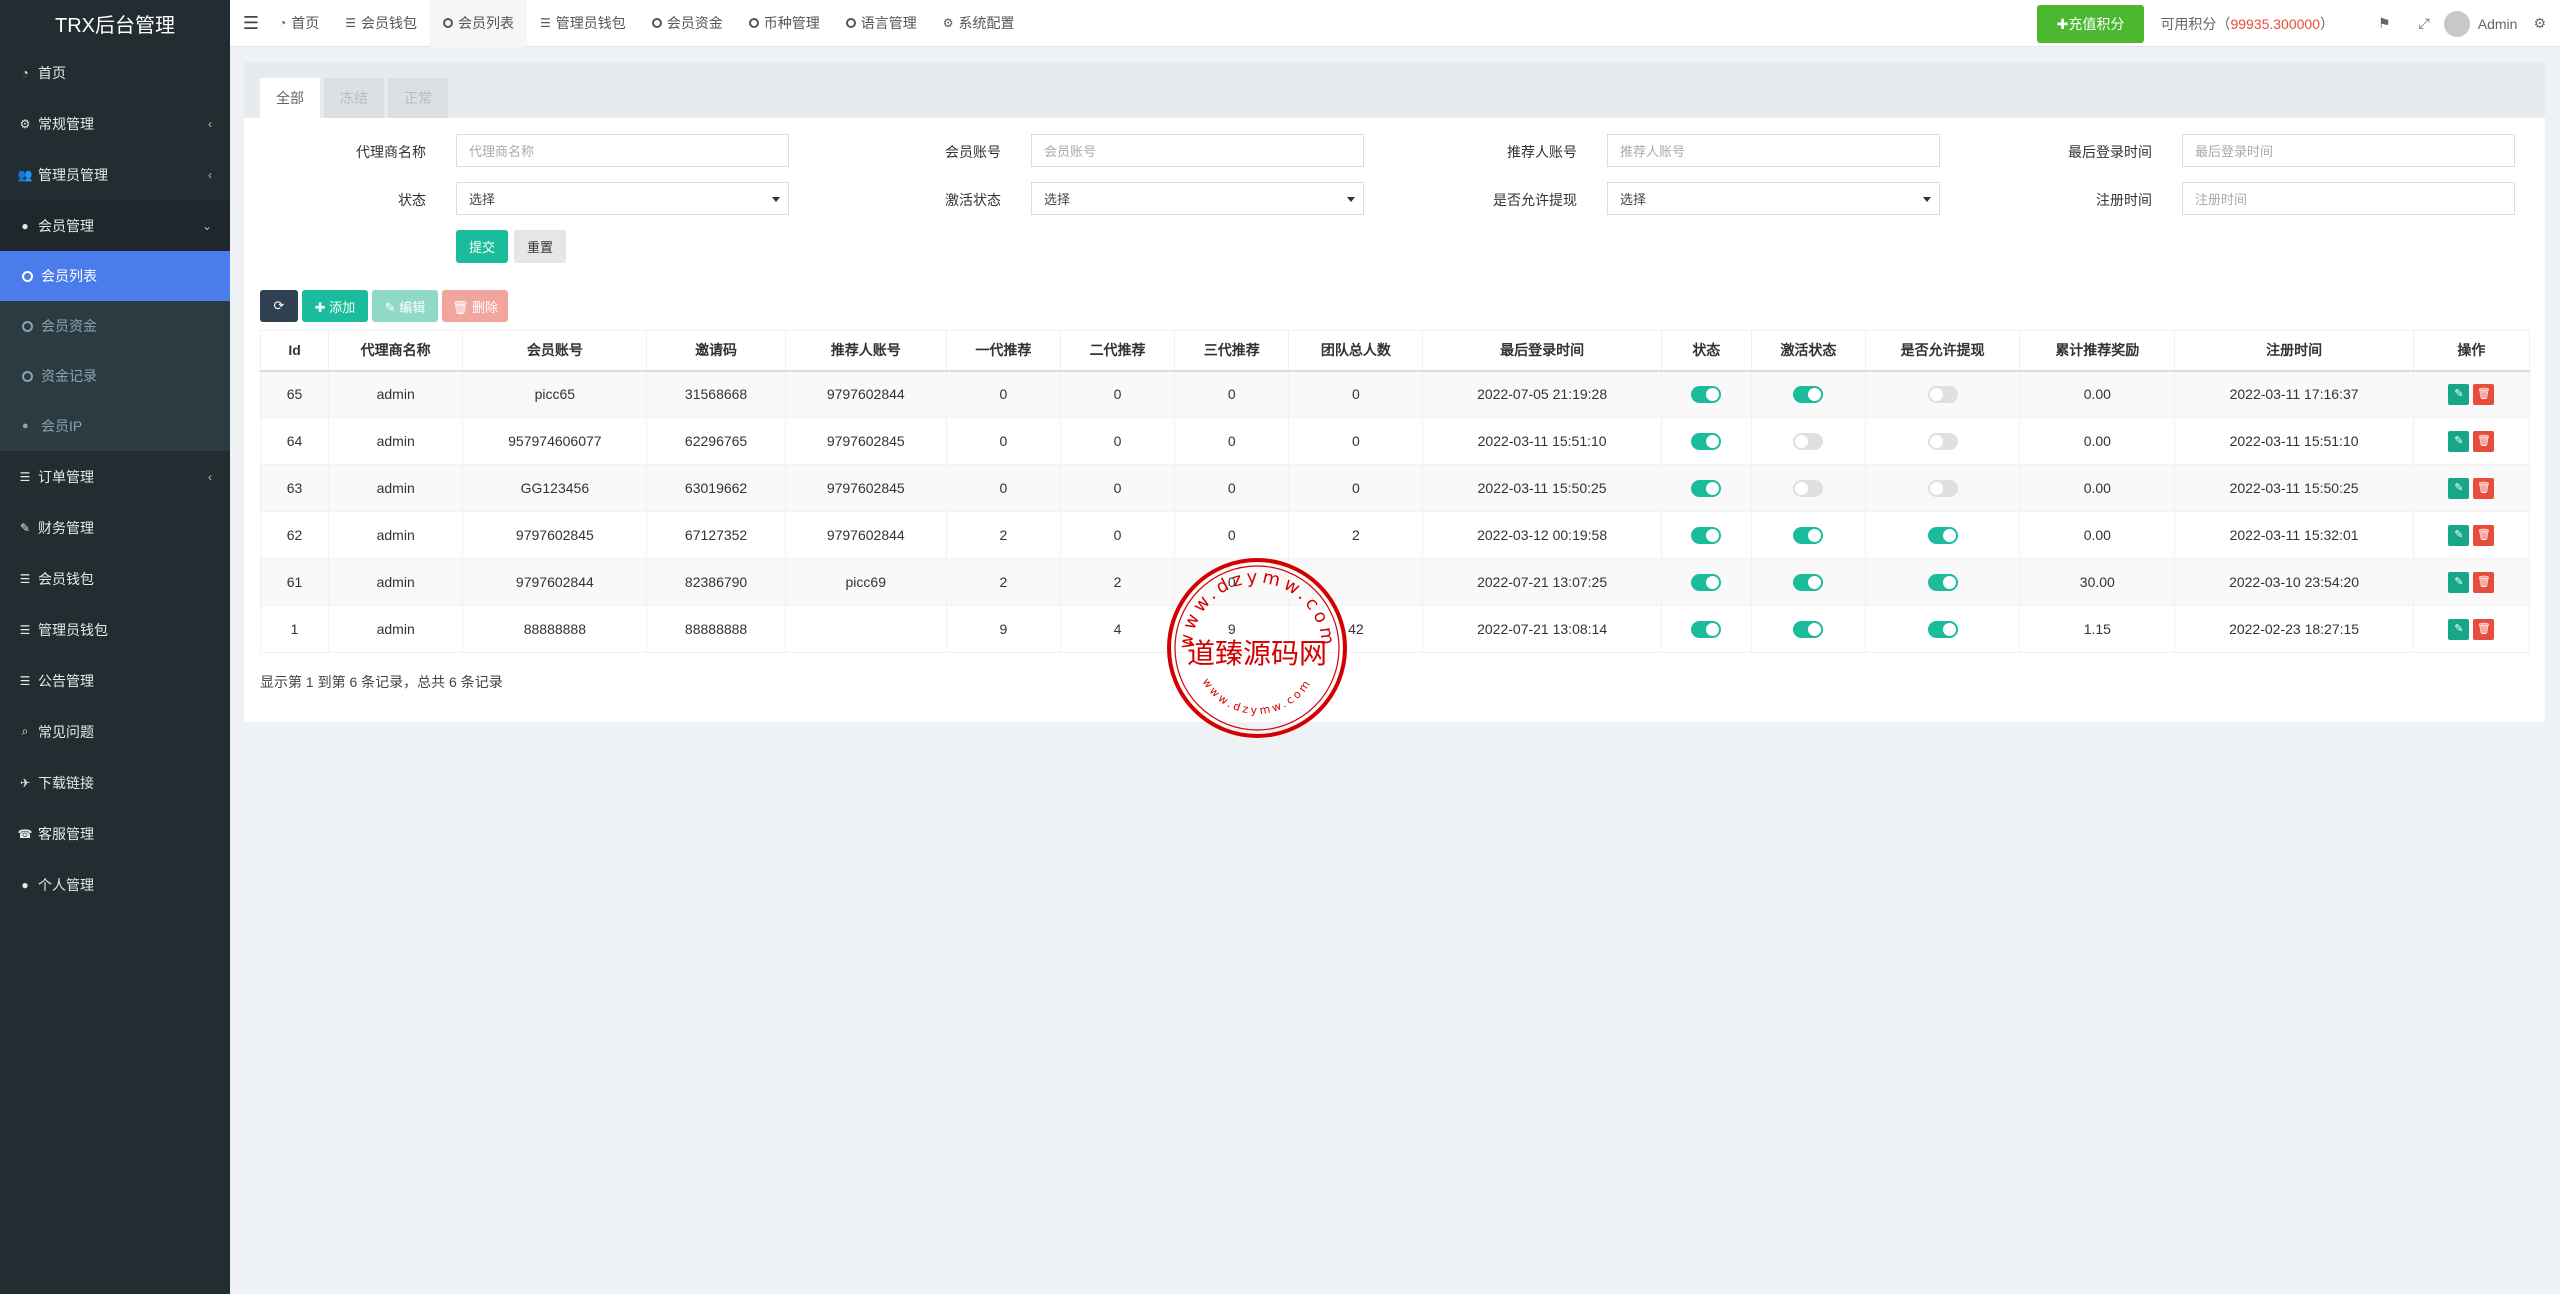 The width and height of the screenshot is (2560, 1294). Describe the element at coordinates (1117, 351) in the screenshot. I see `col-header-g2: 二代推荐` at that location.